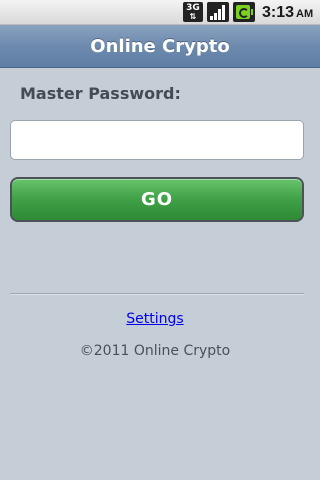  I want to click on app-title: Online Crypto, so click(160, 46).